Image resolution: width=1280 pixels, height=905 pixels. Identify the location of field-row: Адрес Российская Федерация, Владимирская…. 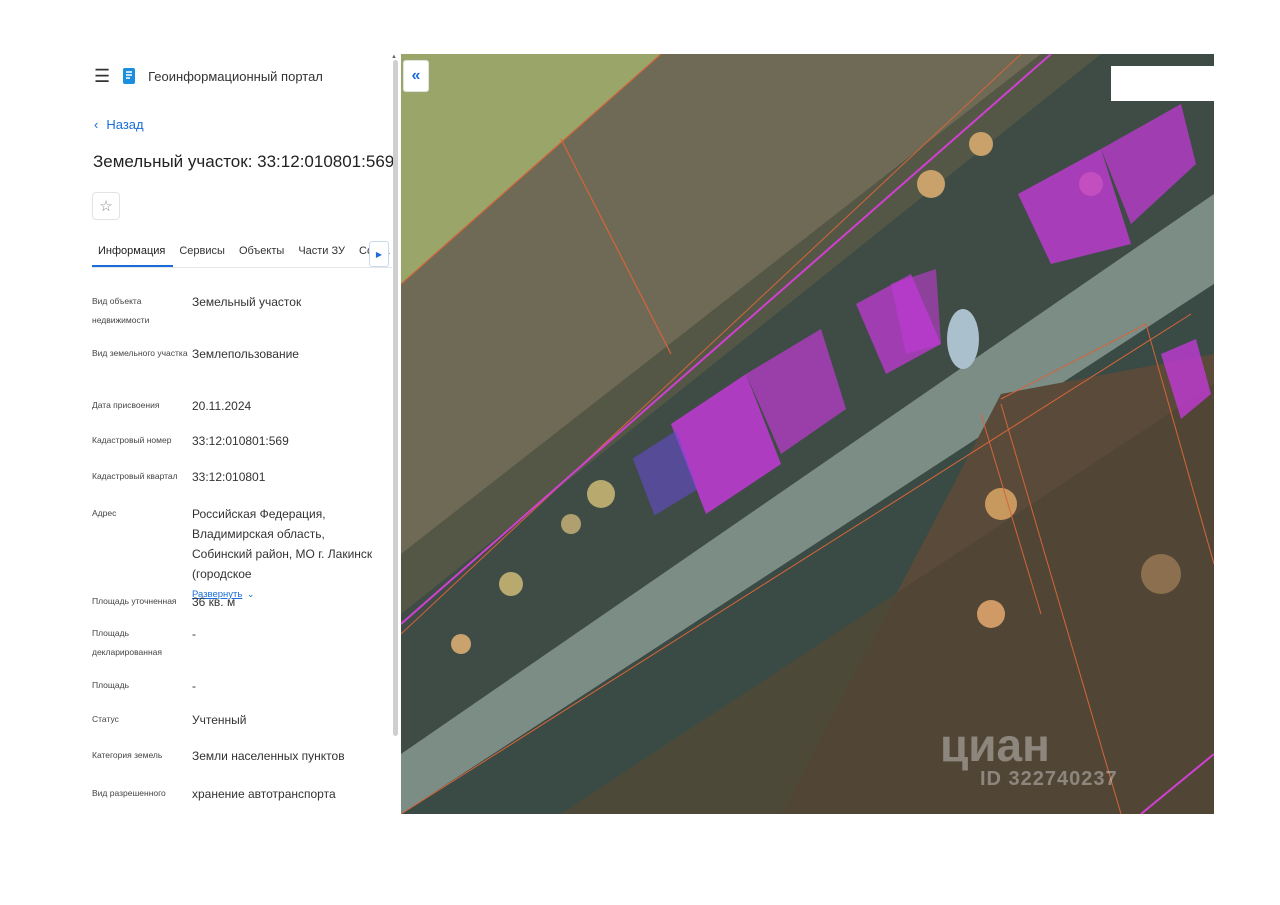
(242, 549).